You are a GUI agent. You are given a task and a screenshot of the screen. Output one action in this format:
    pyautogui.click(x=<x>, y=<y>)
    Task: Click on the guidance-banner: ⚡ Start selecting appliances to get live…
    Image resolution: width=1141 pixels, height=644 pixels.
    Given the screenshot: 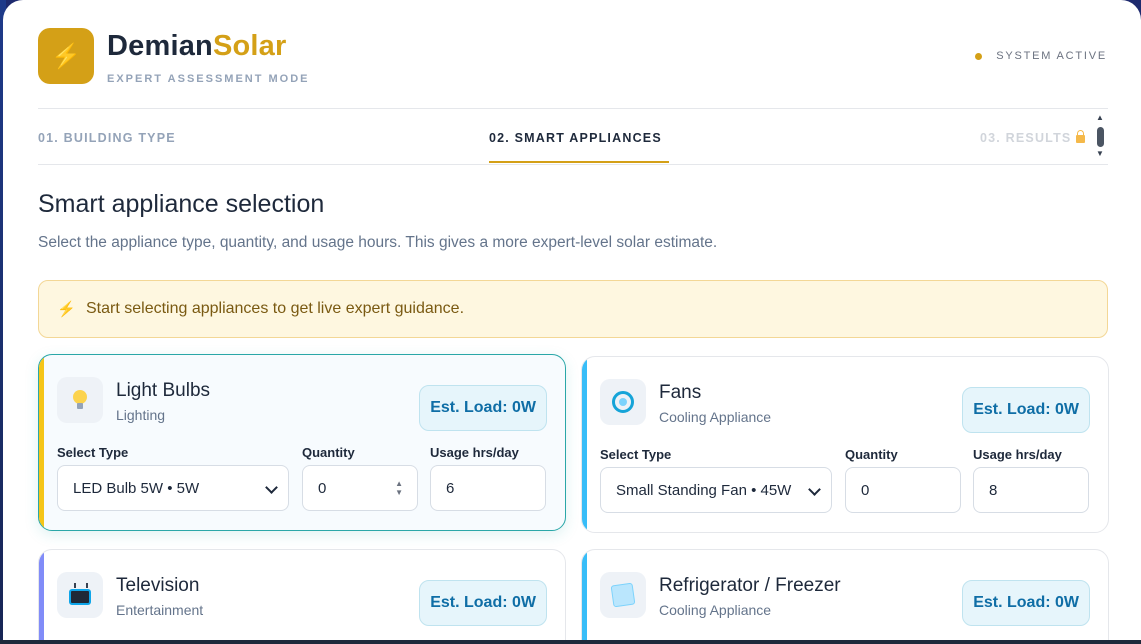 What is the action you would take?
    pyautogui.click(x=573, y=309)
    